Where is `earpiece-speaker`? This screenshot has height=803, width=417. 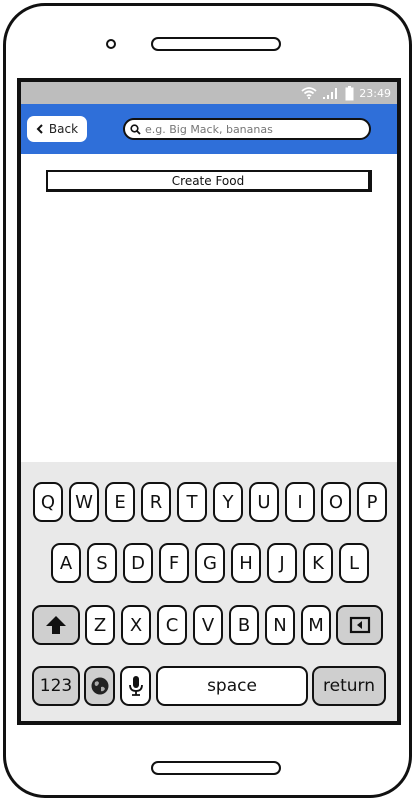 earpiece-speaker is located at coordinates (216, 44).